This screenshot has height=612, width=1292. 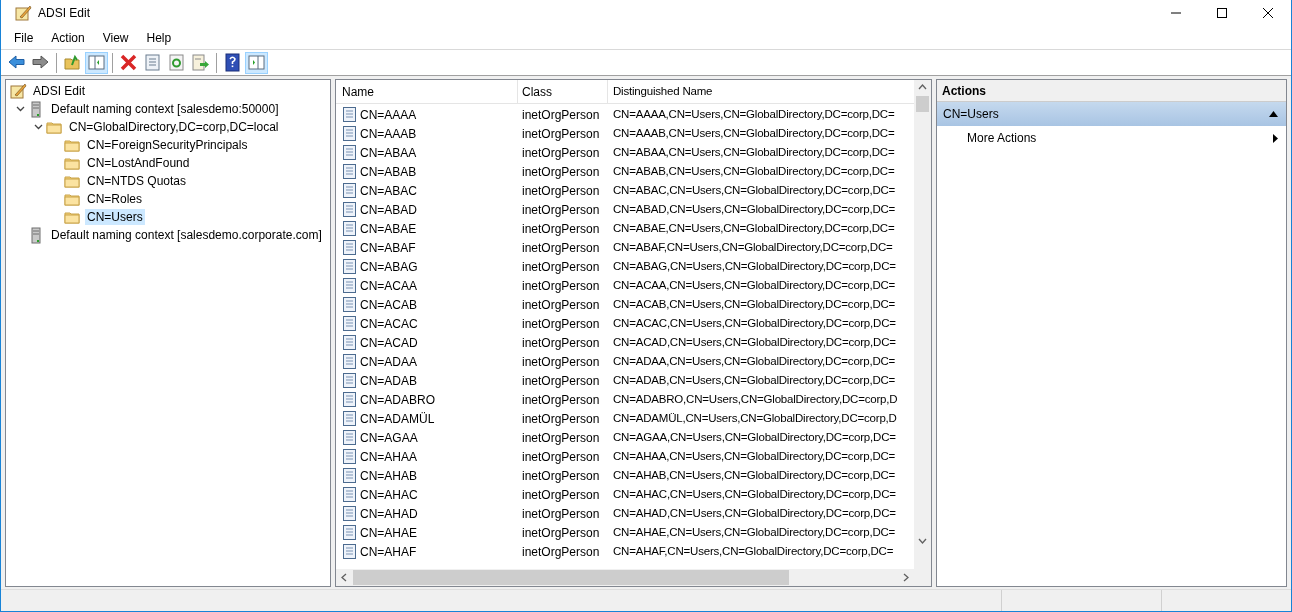 What do you see at coordinates (96, 62) in the screenshot?
I see `console-tree-button` at bounding box center [96, 62].